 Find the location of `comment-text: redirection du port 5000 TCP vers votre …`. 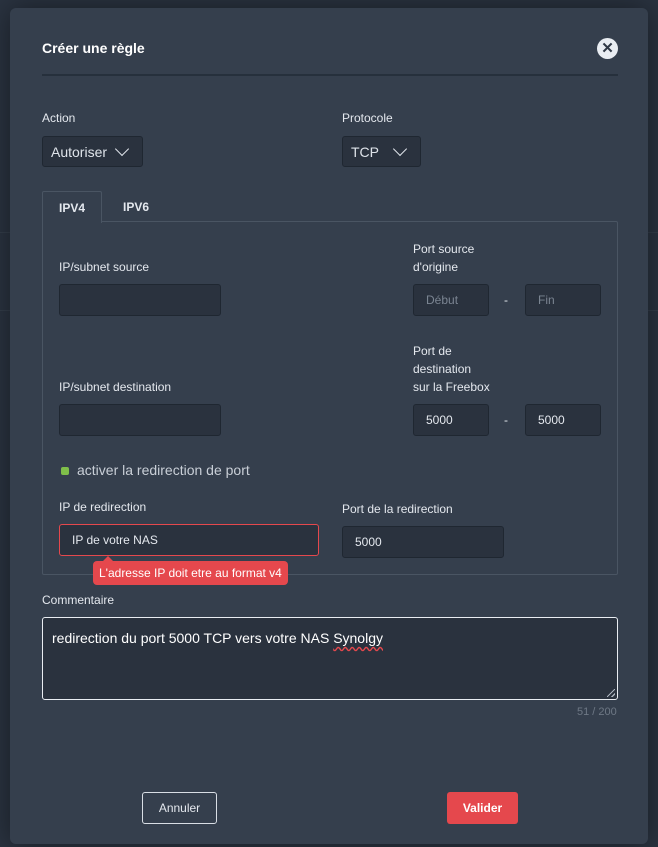

comment-text: redirection du port 5000 TCP vers votre … is located at coordinates (193, 638).